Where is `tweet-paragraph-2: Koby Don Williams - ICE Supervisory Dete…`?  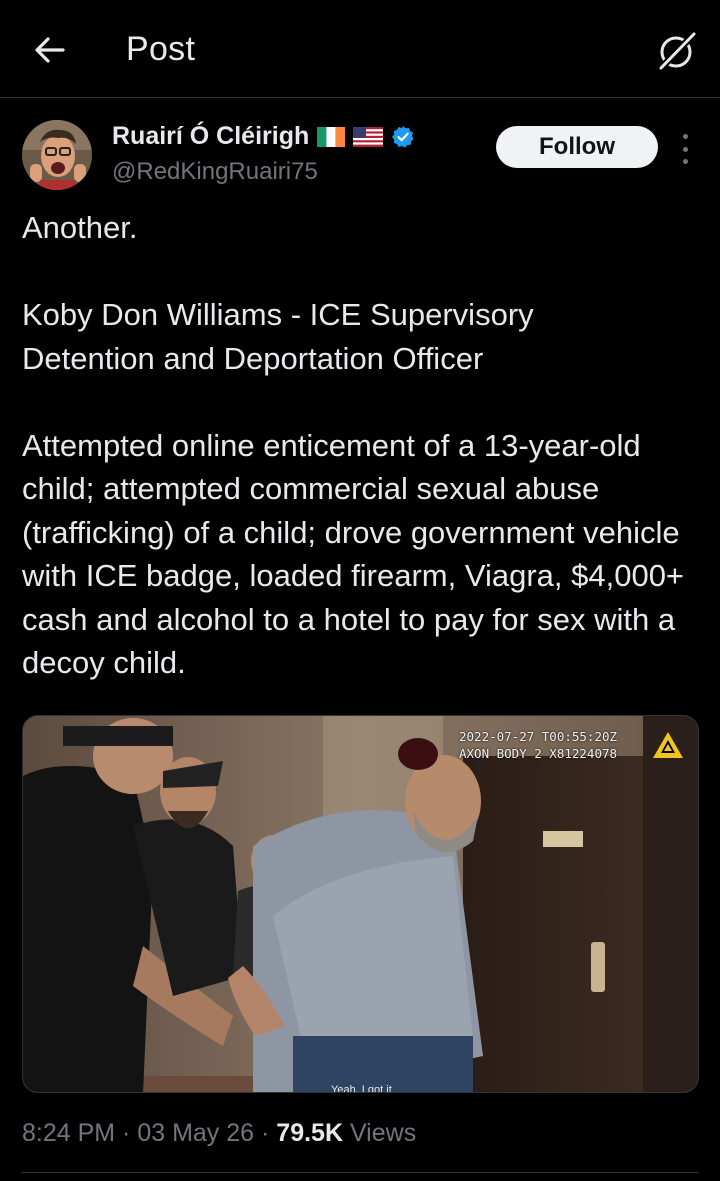 tweet-paragraph-2: Koby Don Williams - ICE Supervisory Dete… is located at coordinates (278, 336).